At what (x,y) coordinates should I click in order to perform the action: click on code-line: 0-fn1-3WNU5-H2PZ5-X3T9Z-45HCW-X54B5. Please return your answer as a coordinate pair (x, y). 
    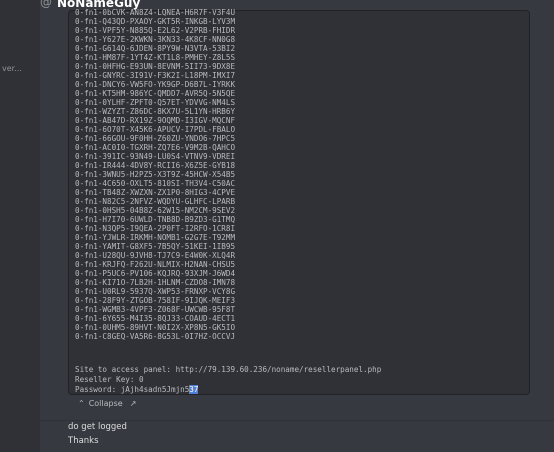
    Looking at the image, I should click on (155, 174).